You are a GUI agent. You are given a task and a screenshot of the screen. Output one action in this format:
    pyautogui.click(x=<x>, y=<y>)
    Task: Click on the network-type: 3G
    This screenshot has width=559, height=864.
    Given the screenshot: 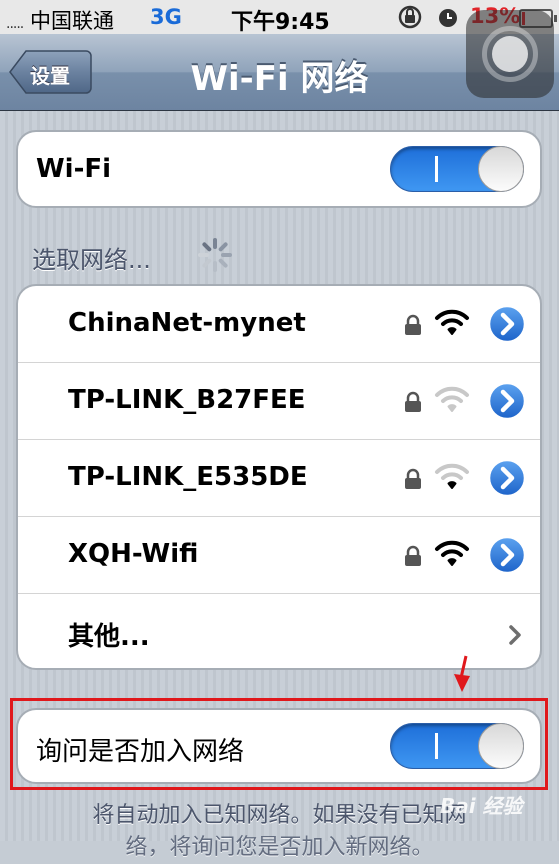 What is the action you would take?
    pyautogui.click(x=166, y=17)
    